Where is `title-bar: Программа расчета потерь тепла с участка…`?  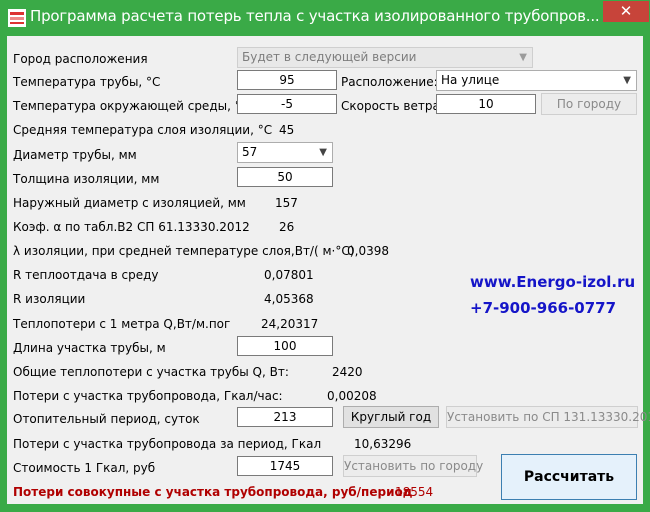
title-bar: Программа расчета потерь тепла с участка… is located at coordinates (325, 18).